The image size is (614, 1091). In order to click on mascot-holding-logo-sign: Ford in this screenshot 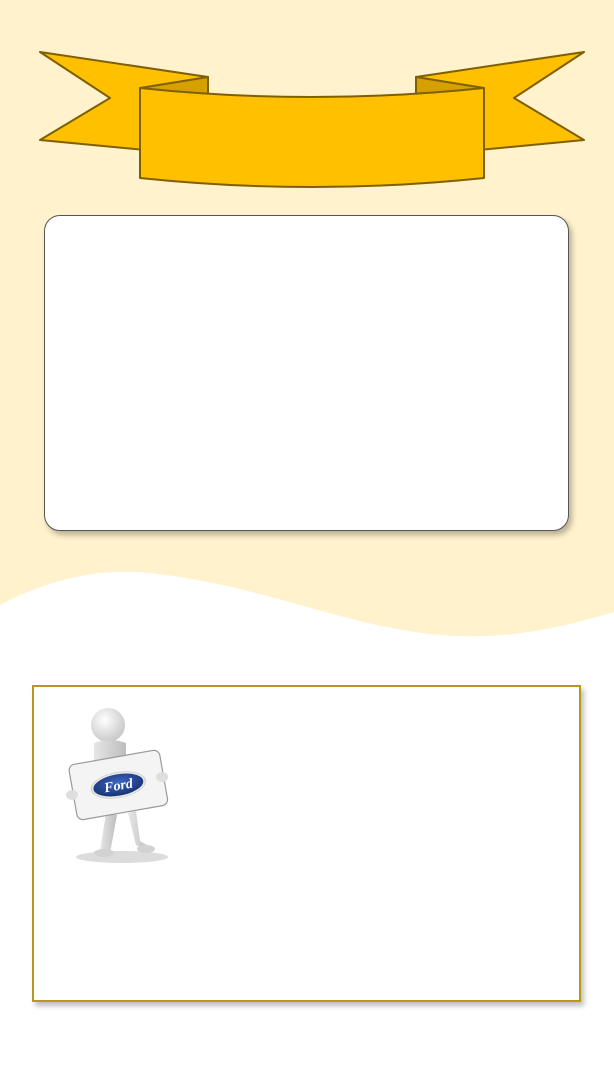, I will do `click(117, 785)`.